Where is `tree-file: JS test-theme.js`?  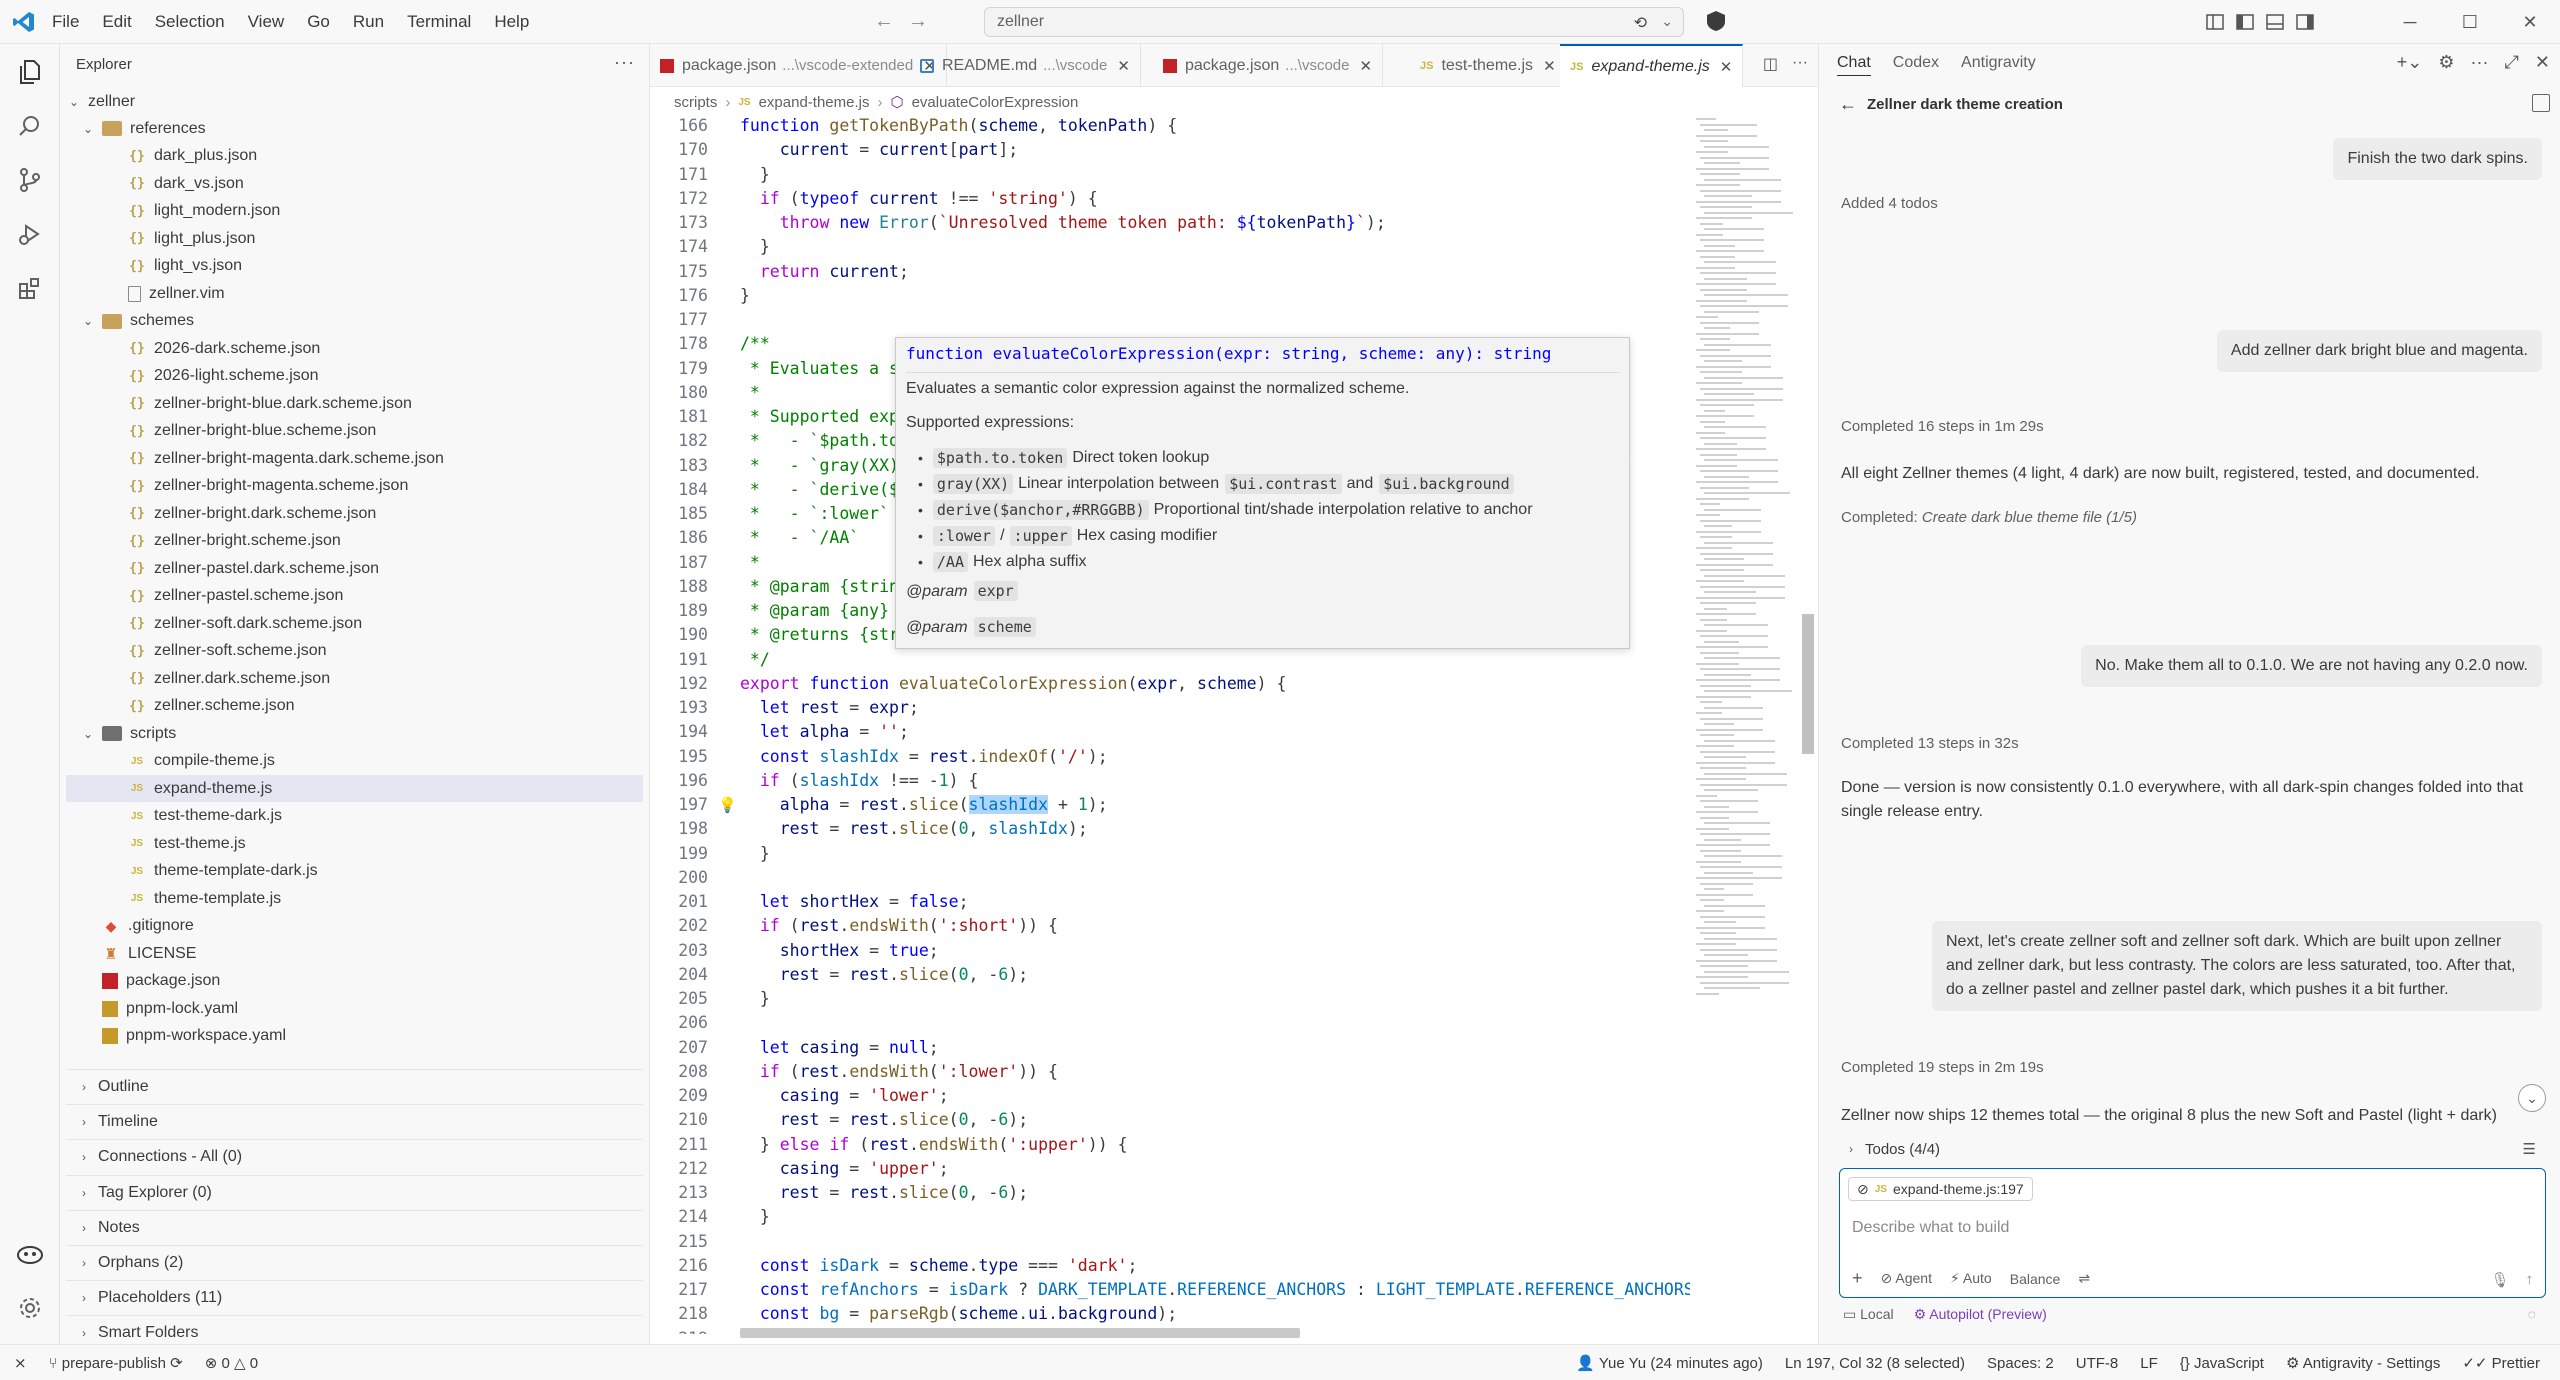
tree-file: JS test-theme.js is located at coordinates (354, 843).